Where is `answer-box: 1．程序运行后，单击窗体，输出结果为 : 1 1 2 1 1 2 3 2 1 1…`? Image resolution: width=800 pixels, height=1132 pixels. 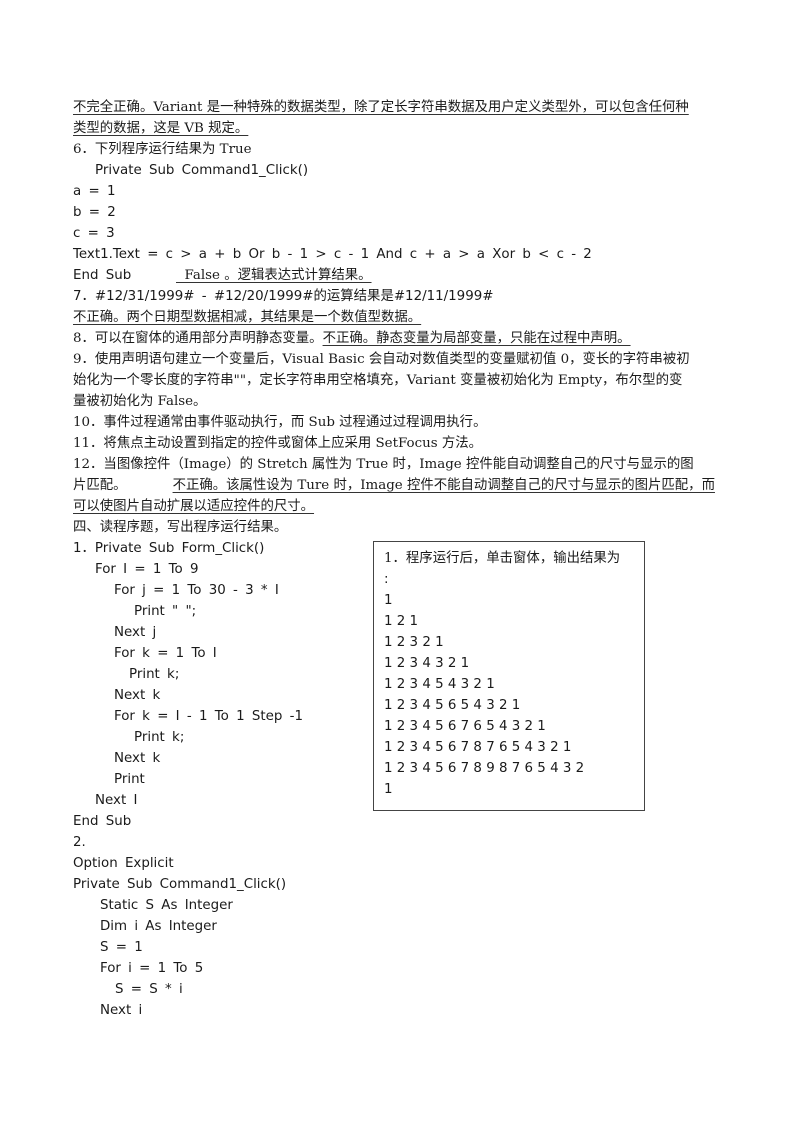
answer-box: 1．程序运行后，单击窗体，输出结果为 : 1 1 2 1 1 2 3 2 1 1… is located at coordinates (509, 676).